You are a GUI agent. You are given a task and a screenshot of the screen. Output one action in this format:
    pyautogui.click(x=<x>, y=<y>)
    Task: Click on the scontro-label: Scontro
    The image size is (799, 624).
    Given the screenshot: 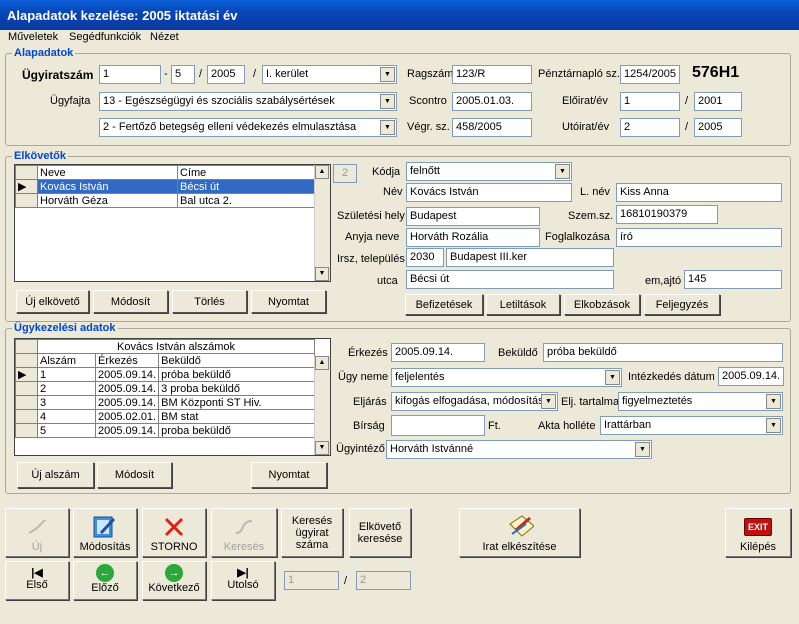 What is the action you would take?
    pyautogui.click(x=428, y=101)
    